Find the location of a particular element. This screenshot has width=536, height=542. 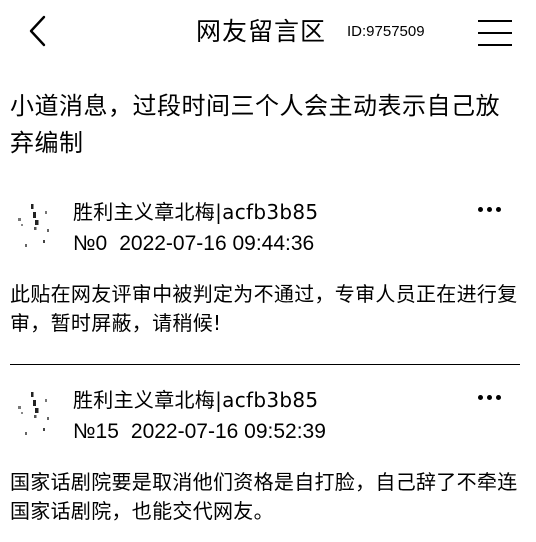

topic-text: 小道消息，过段时间三个人会主动表示自己放弃编制 is located at coordinates (255, 124).